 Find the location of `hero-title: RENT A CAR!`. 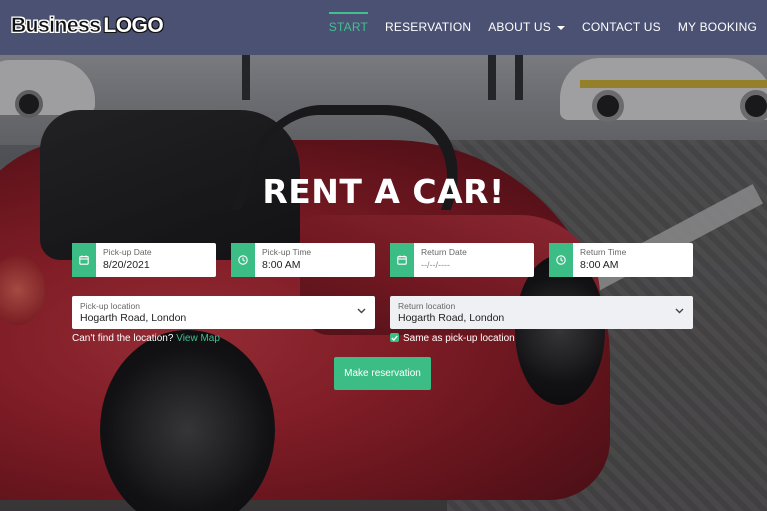

hero-title: RENT A CAR! is located at coordinates (383, 191).